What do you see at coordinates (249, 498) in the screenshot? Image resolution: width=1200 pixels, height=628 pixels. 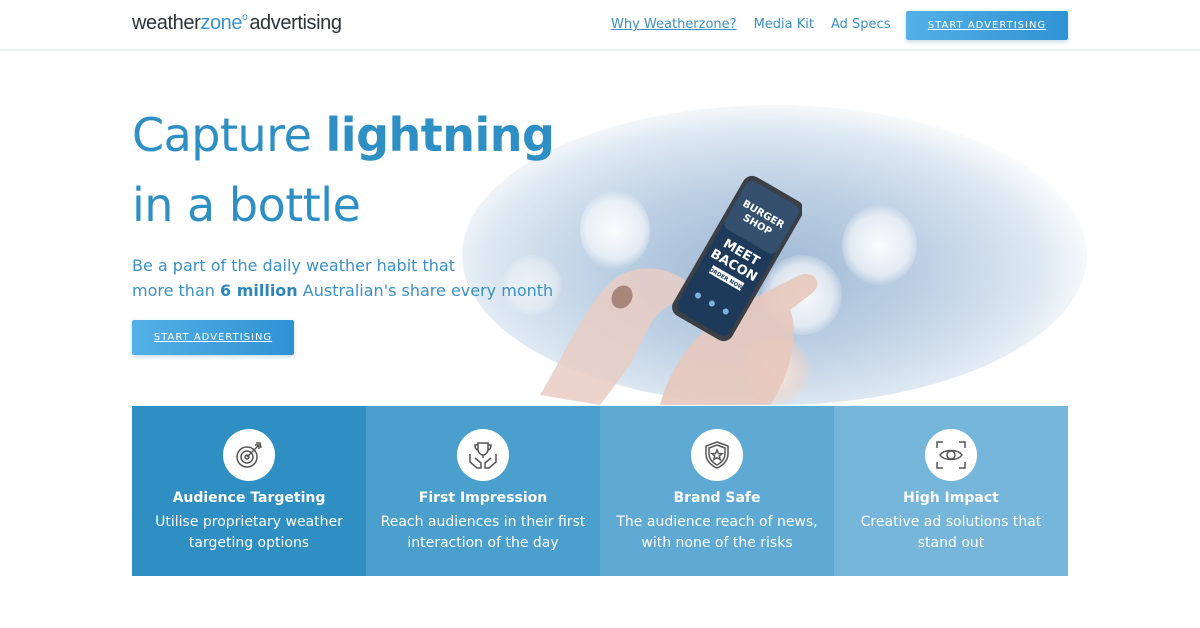 I see `feature-title: Audience Targeting` at bounding box center [249, 498].